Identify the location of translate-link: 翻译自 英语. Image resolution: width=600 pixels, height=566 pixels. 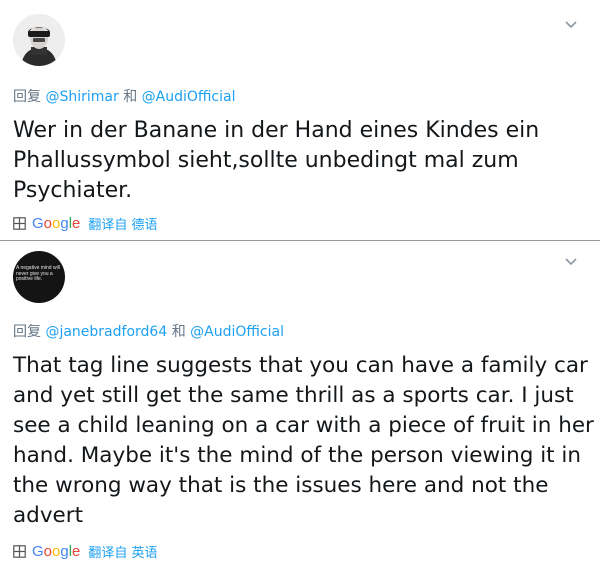
(122, 551).